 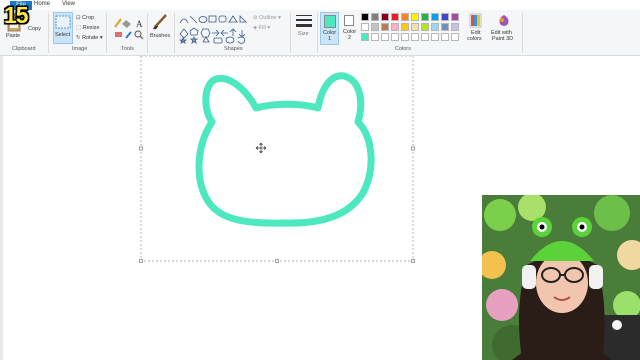 What do you see at coordinates (474, 39) in the screenshot?
I see `edit-colors-line2: colors` at bounding box center [474, 39].